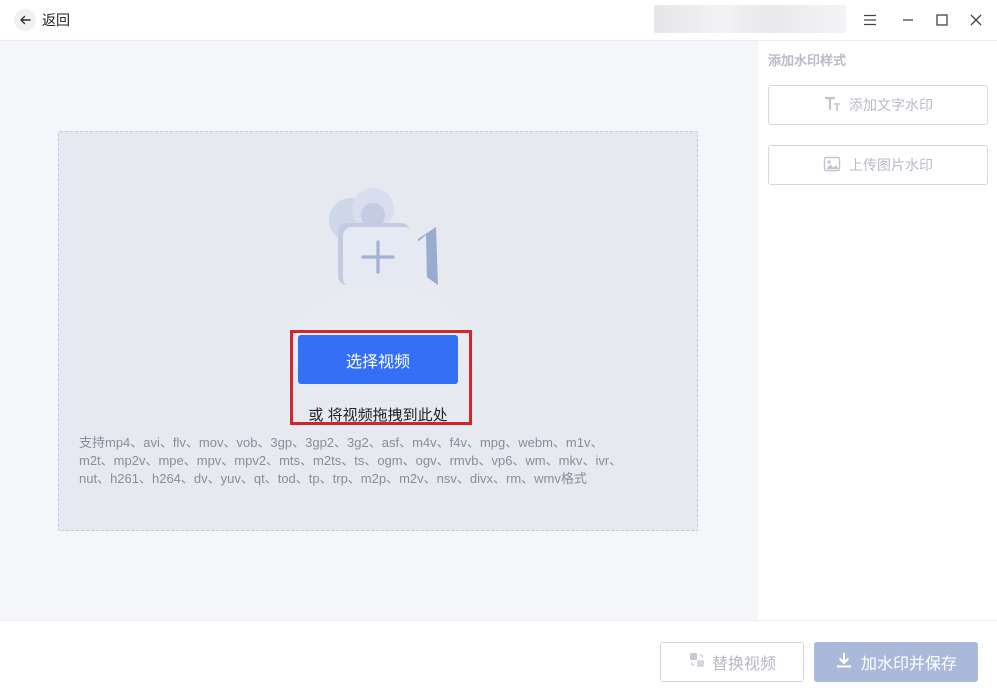  What do you see at coordinates (891, 105) in the screenshot?
I see `add-text-watermark-label: 添加文字水印` at bounding box center [891, 105].